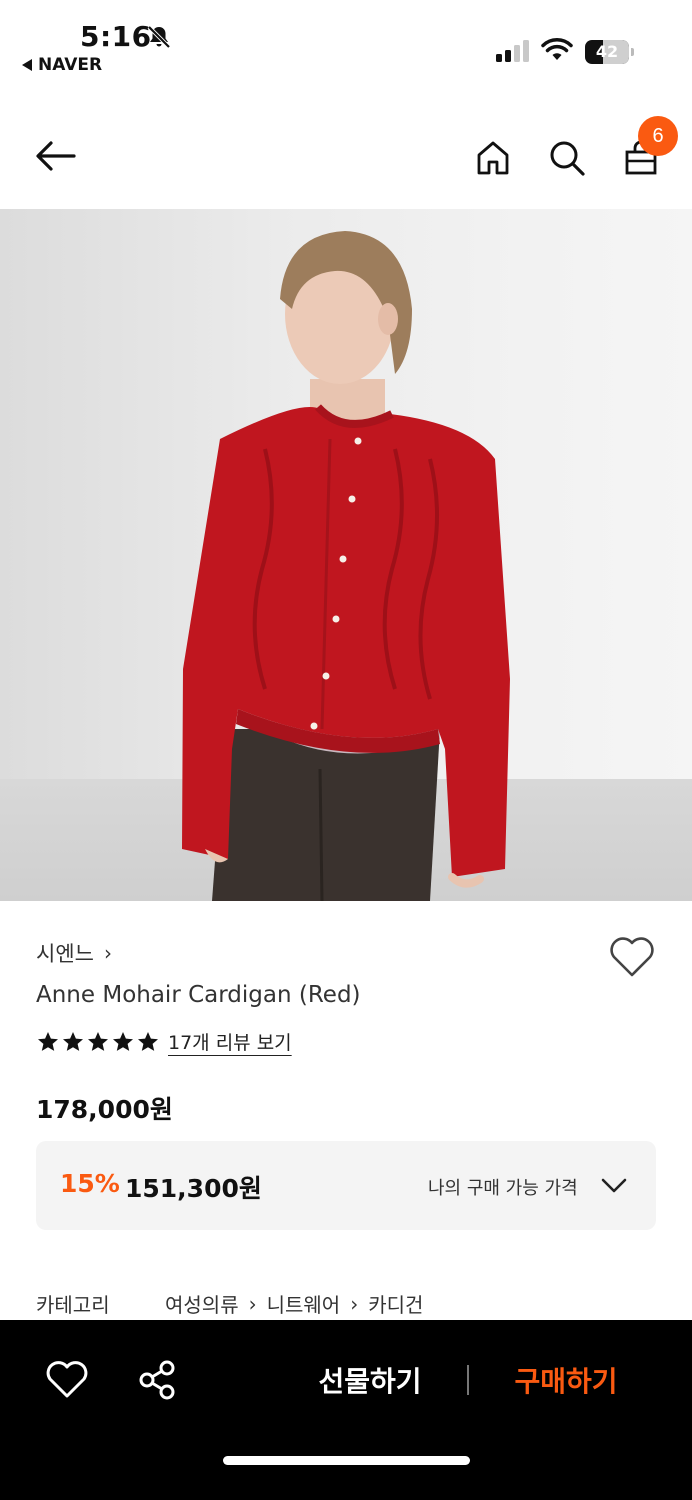  I want to click on original-price: 178,000원, so click(104, 1109).